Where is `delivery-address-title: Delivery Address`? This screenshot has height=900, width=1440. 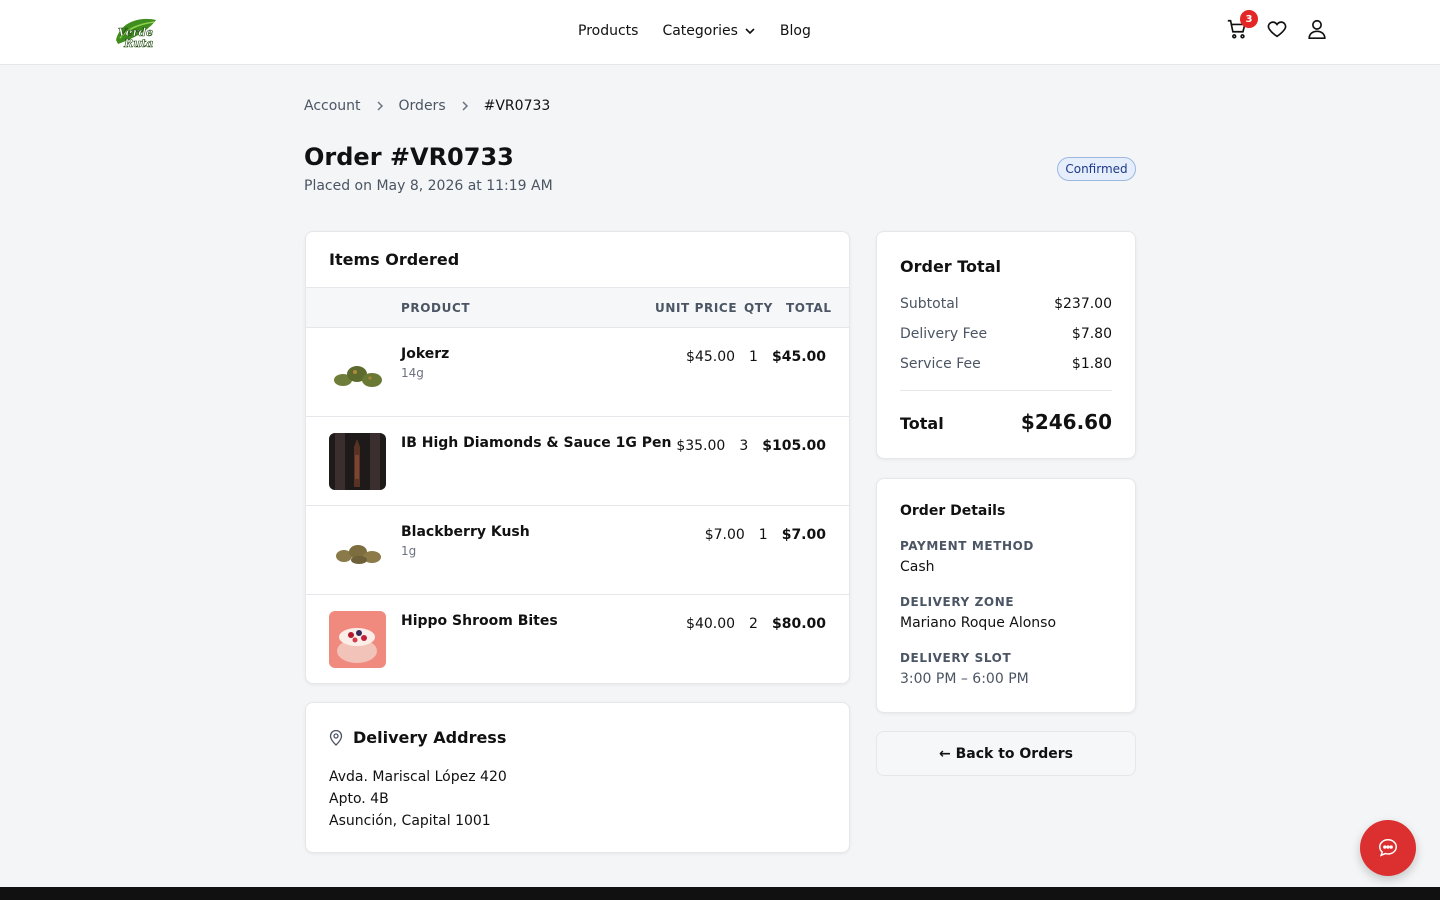
delivery-address-title: Delivery Address is located at coordinates (417, 737).